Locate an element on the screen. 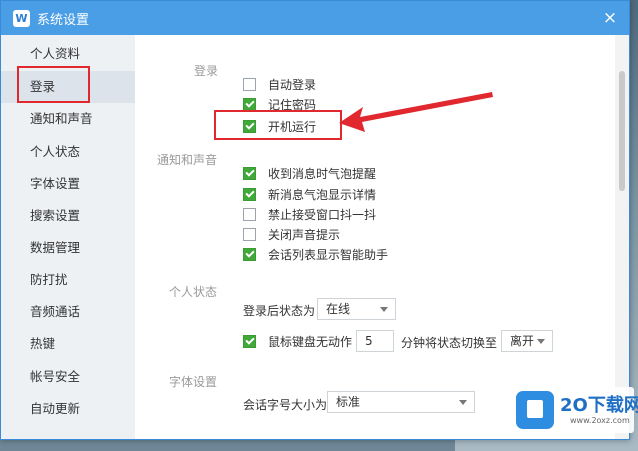 The image size is (638, 451). idle-minutes-input: 5 is located at coordinates (375, 341).